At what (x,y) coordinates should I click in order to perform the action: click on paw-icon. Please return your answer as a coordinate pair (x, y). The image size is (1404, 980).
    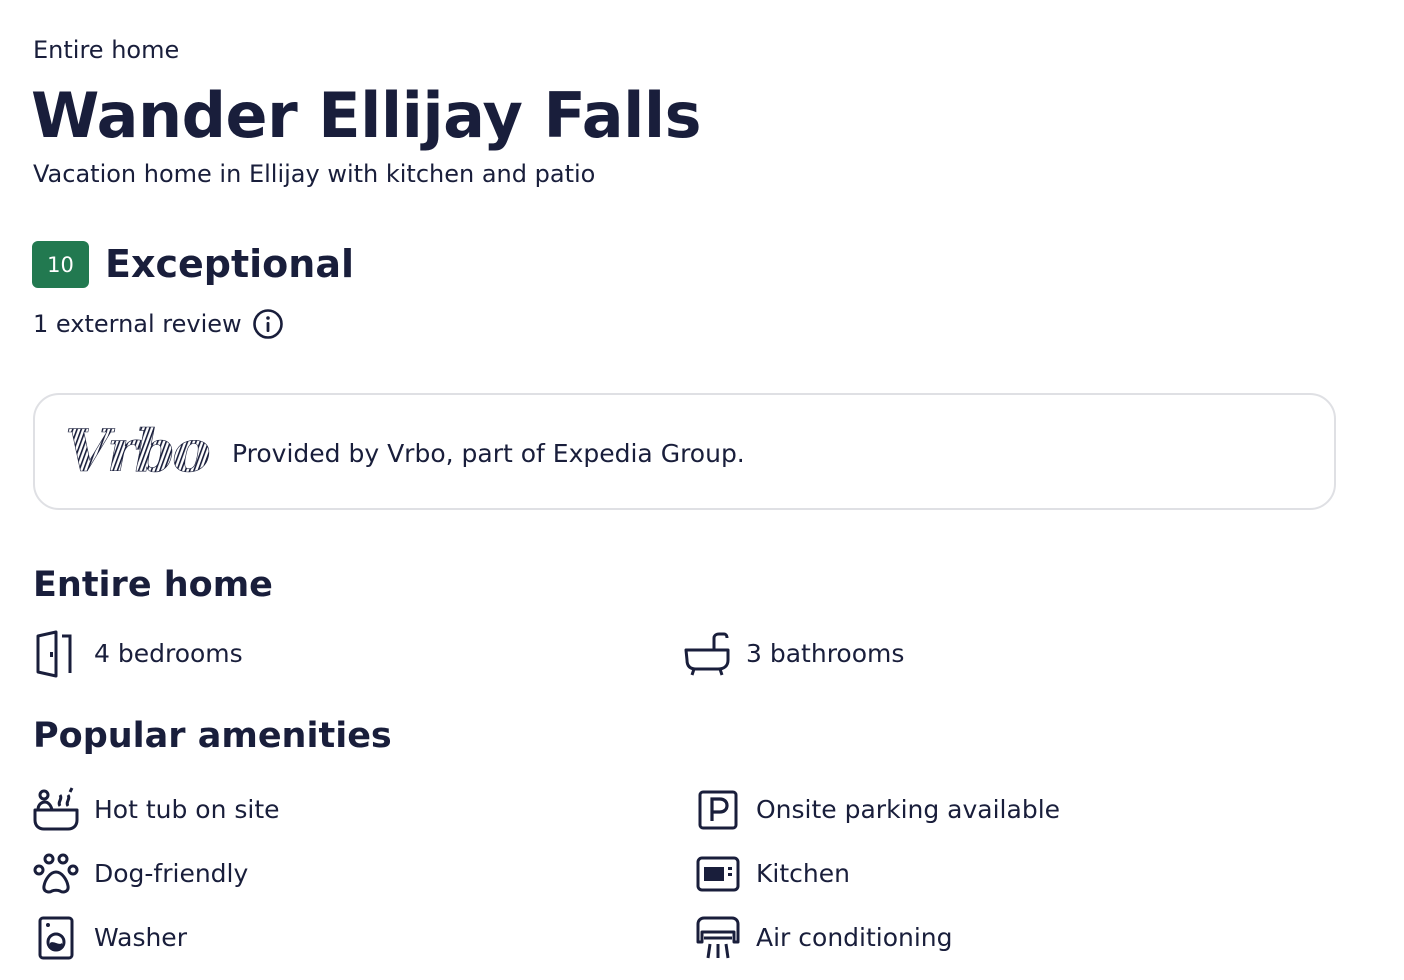
    Looking at the image, I should click on (56, 874).